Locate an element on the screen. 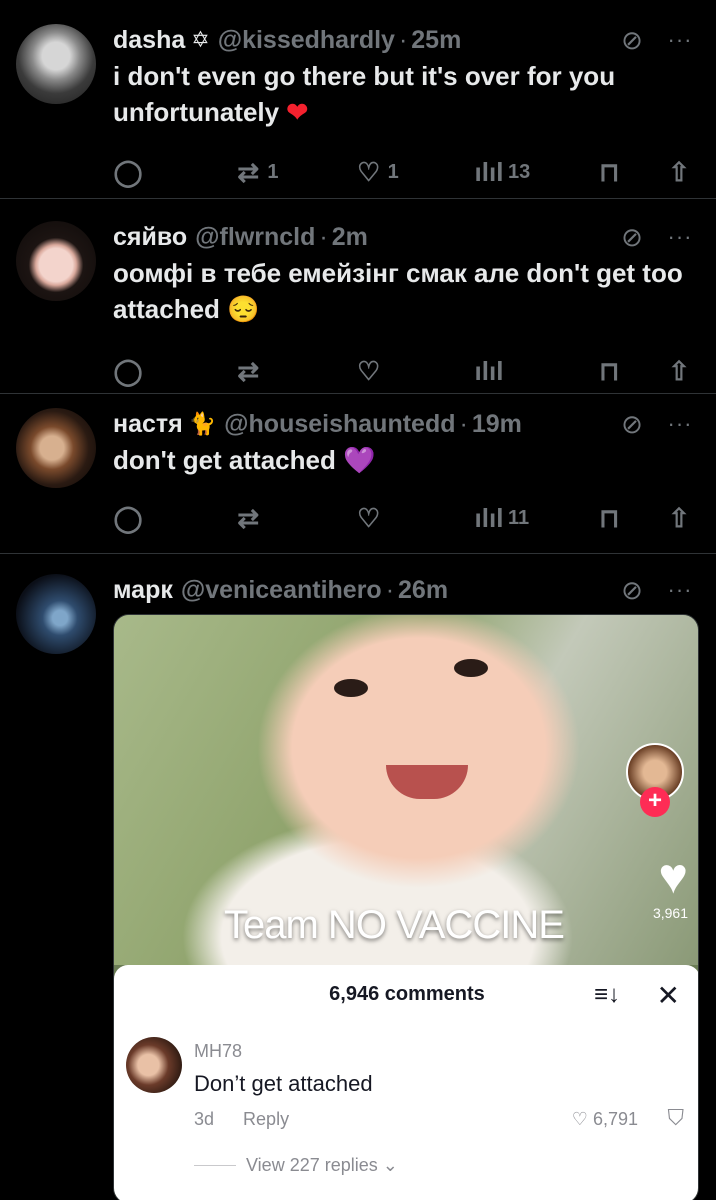 The width and height of the screenshot is (716, 1200). retweet-button: ⇄ 1 is located at coordinates (293, 172).